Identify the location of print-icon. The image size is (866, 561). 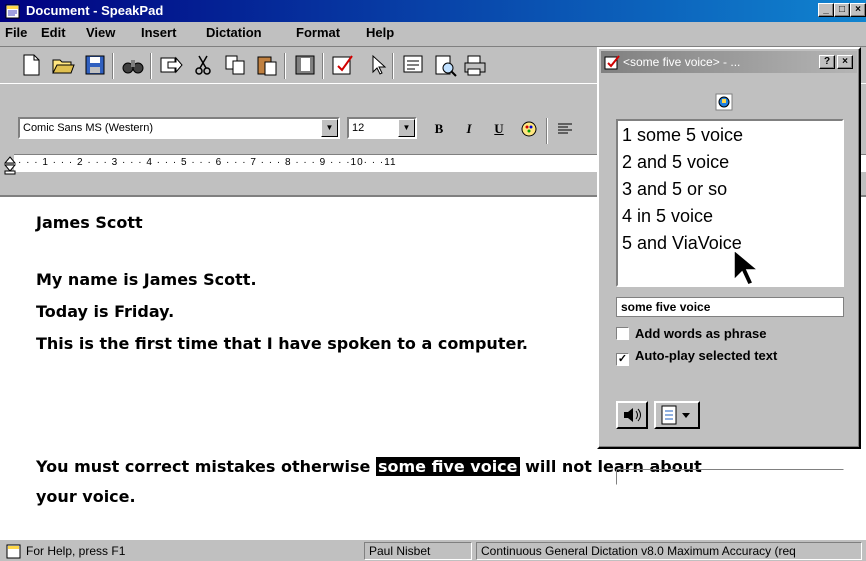
(475, 65).